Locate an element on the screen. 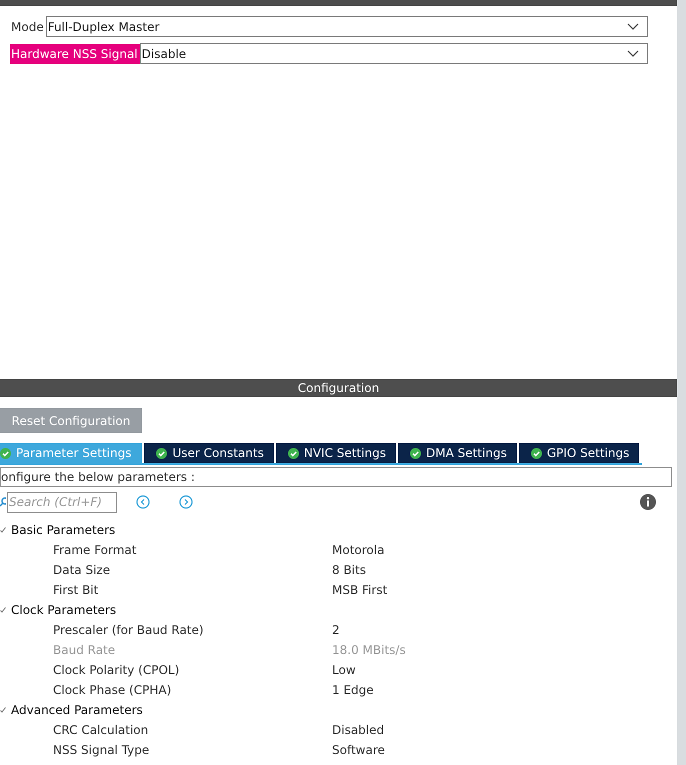 The width and height of the screenshot is (686, 765). next-icon is located at coordinates (186, 502).